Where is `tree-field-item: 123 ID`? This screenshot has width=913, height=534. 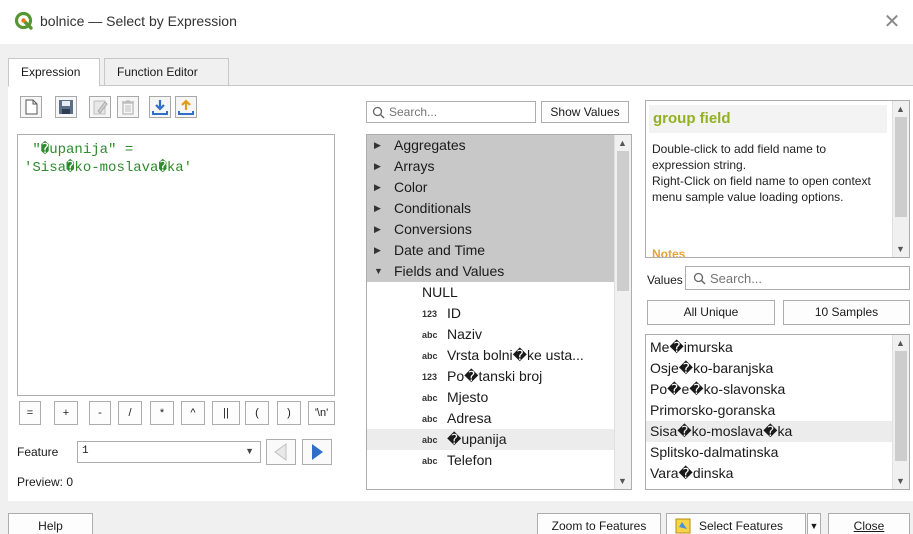
tree-field-item: 123 ID is located at coordinates (491, 313).